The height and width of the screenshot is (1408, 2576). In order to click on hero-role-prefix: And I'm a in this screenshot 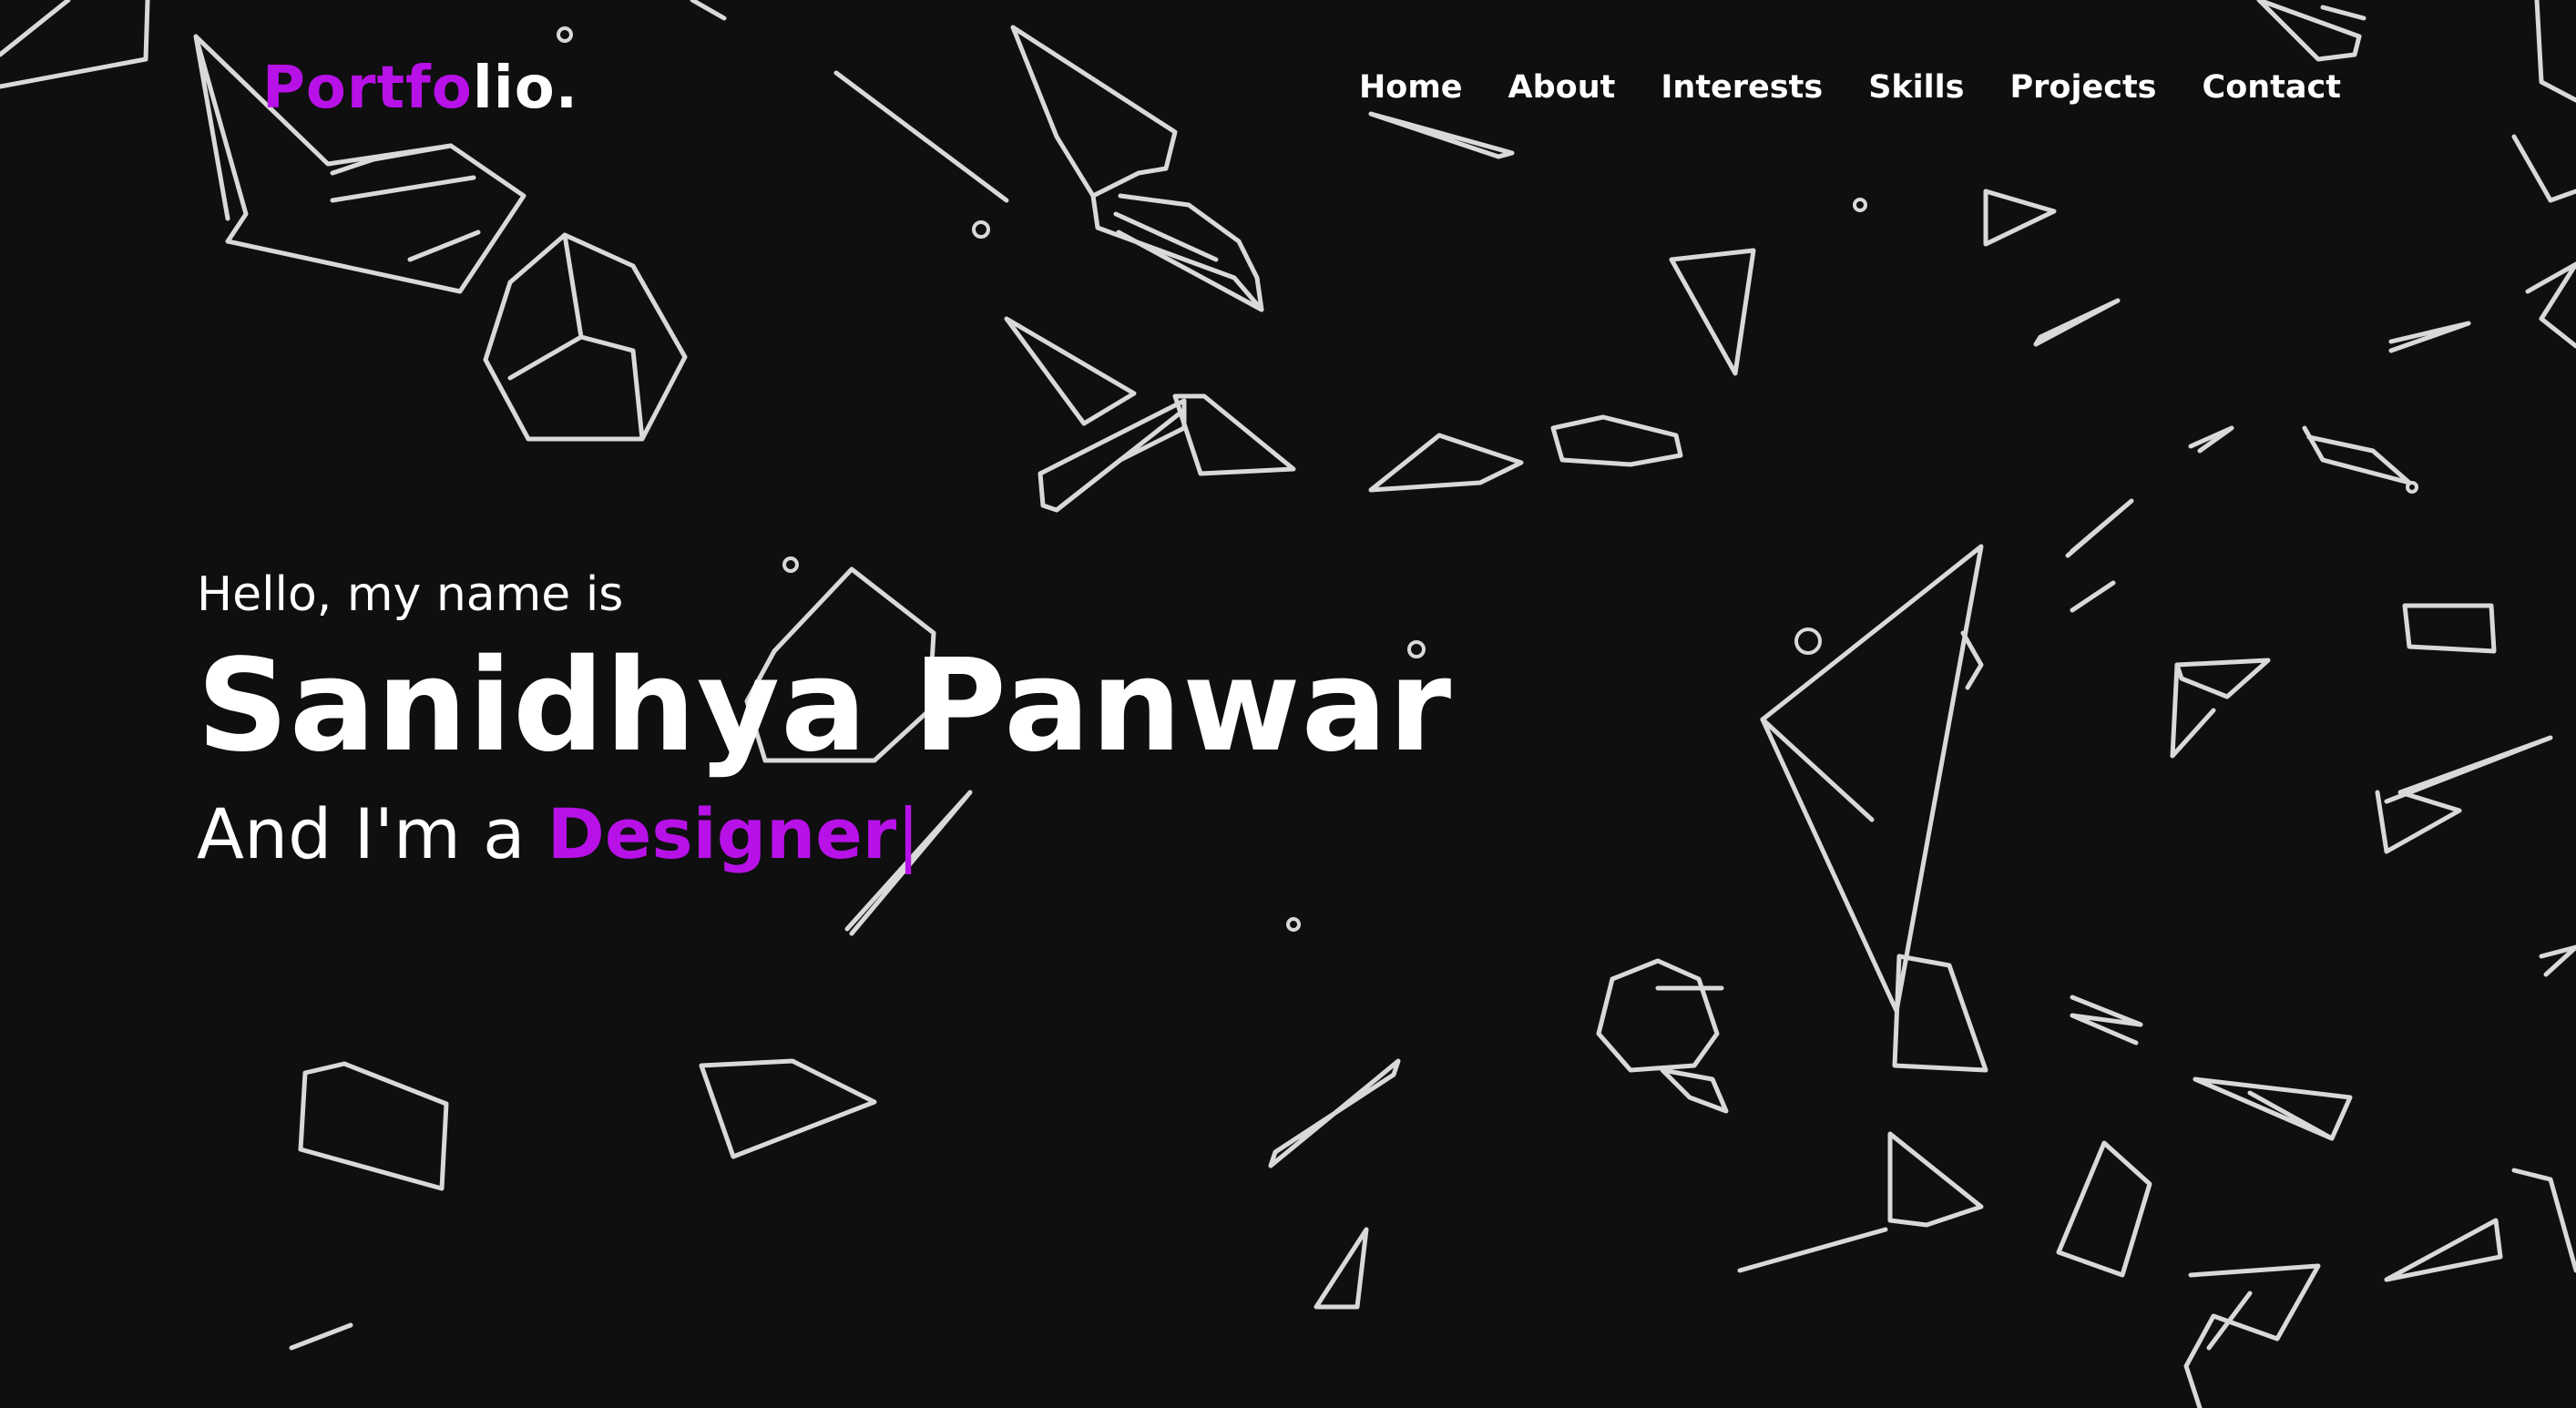, I will do `click(372, 833)`.